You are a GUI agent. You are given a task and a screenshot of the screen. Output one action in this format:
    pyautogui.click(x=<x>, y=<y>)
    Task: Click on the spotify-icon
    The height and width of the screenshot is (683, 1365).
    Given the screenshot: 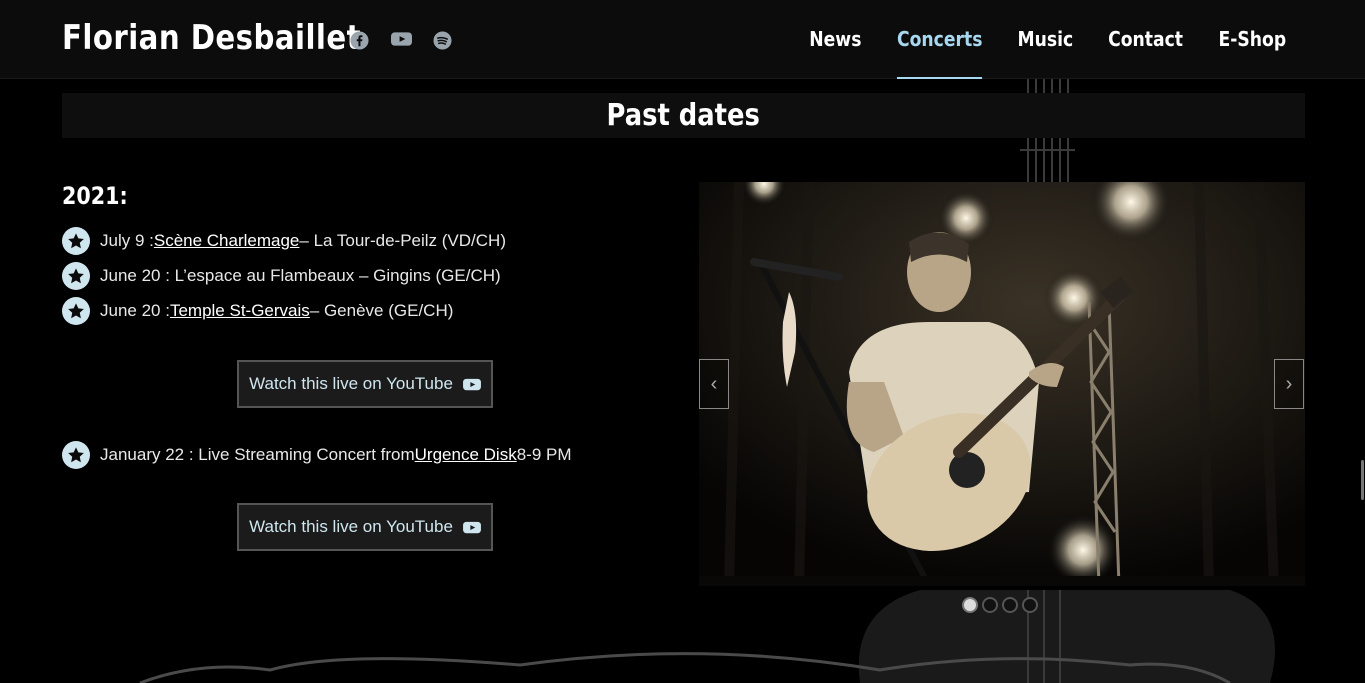 What is the action you would take?
    pyautogui.click(x=442, y=40)
    